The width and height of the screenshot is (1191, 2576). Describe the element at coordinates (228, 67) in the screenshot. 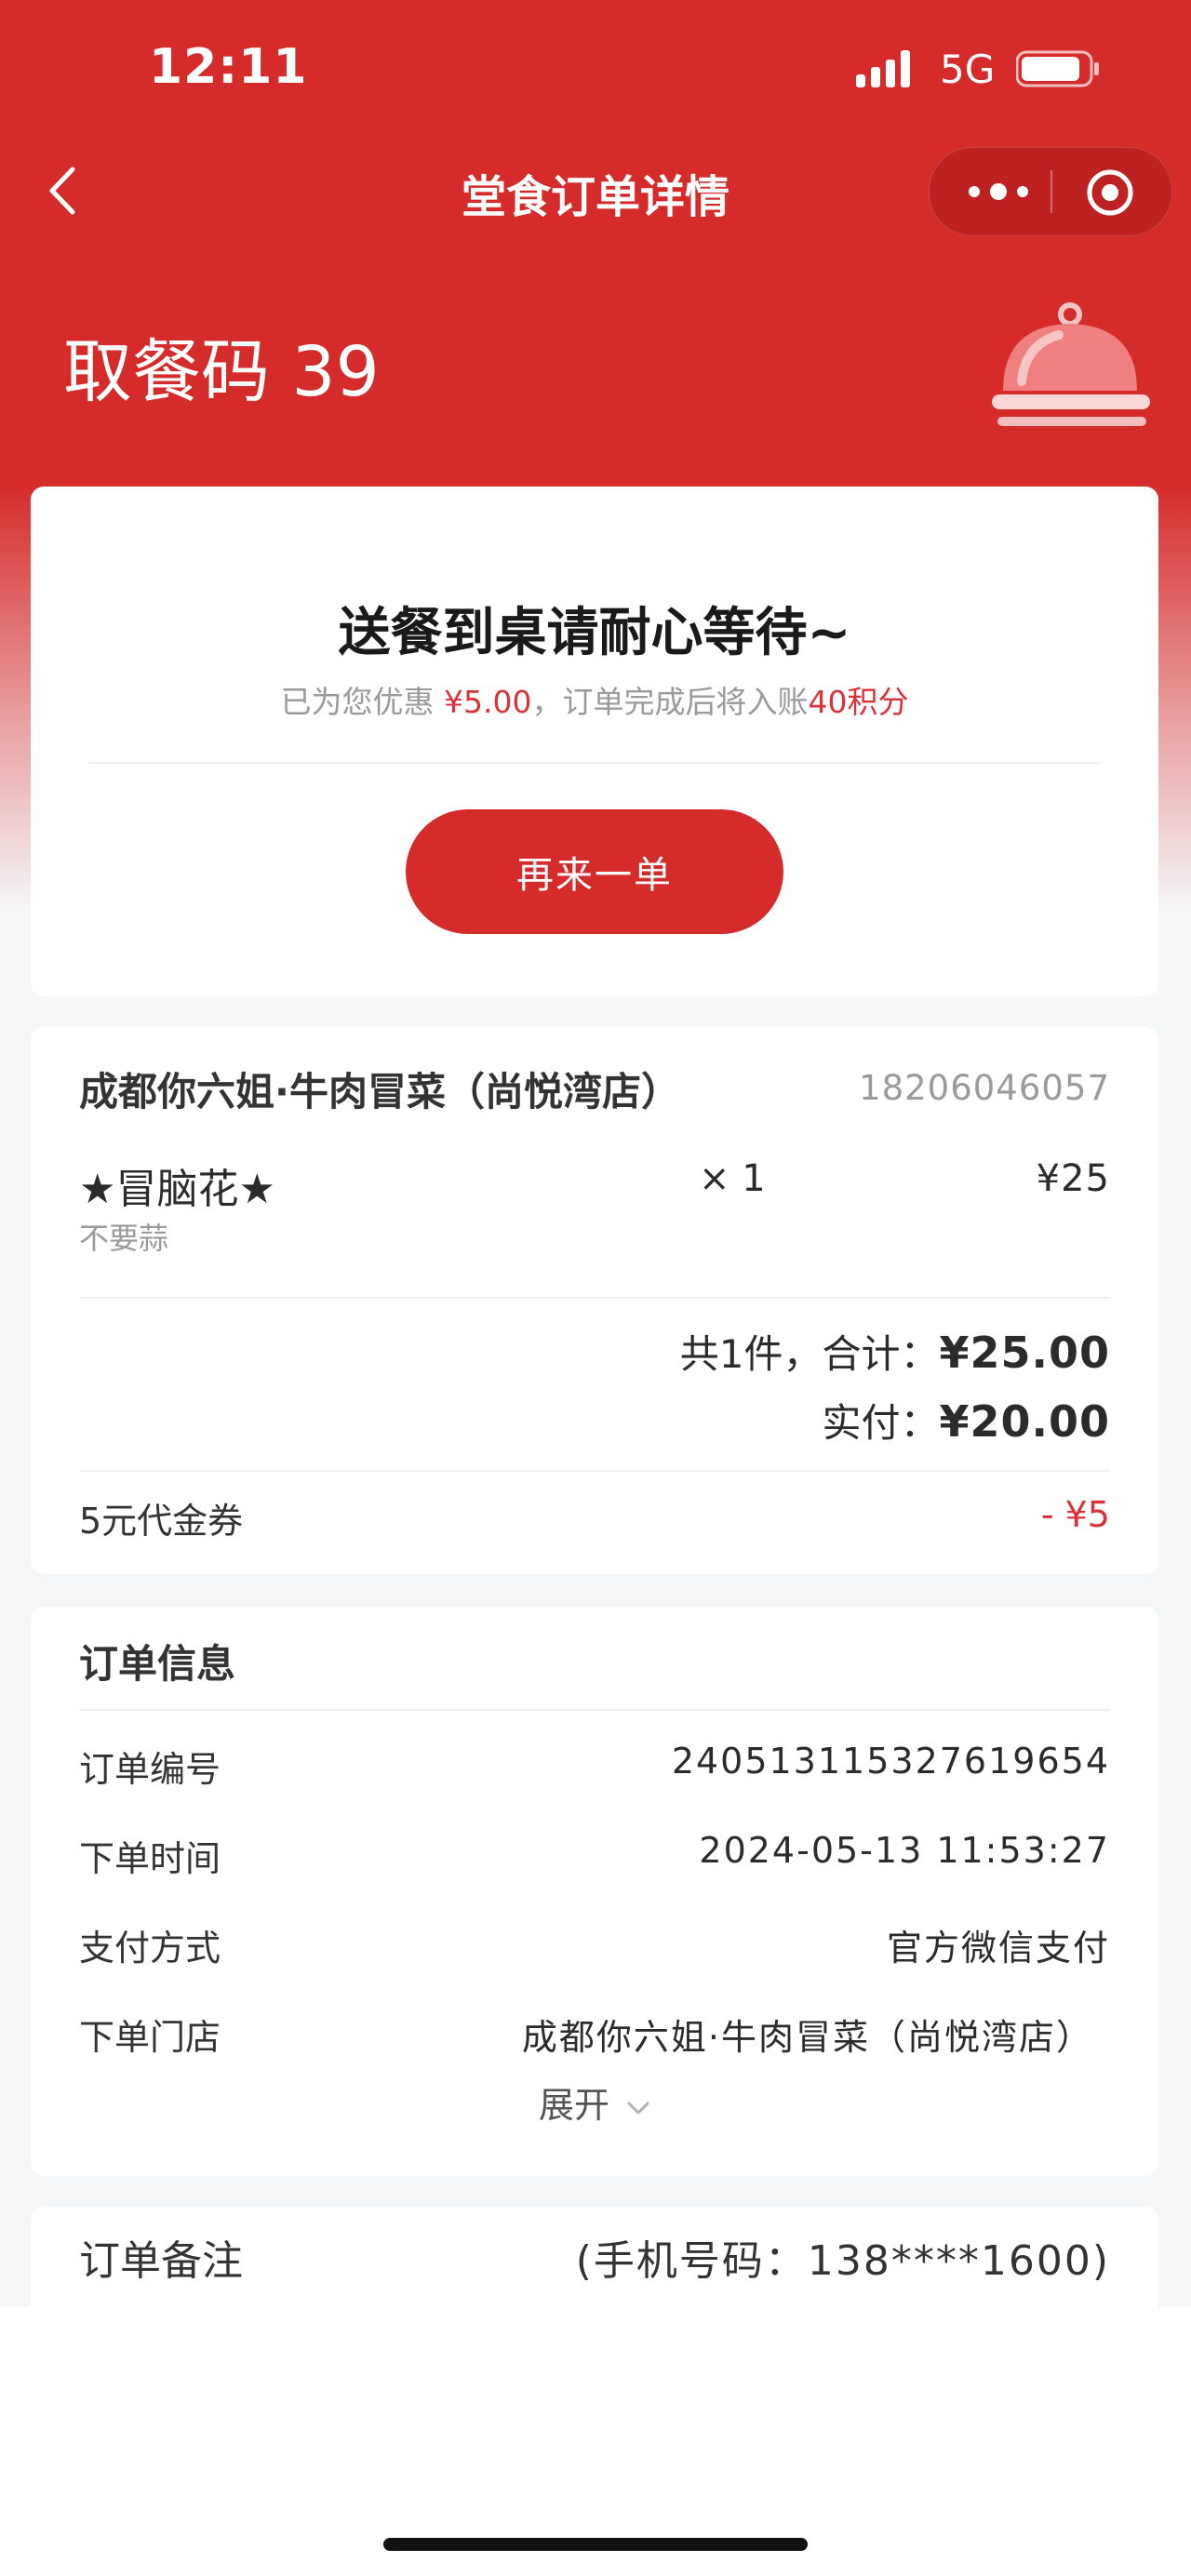

I see `status-time: 12:11` at that location.